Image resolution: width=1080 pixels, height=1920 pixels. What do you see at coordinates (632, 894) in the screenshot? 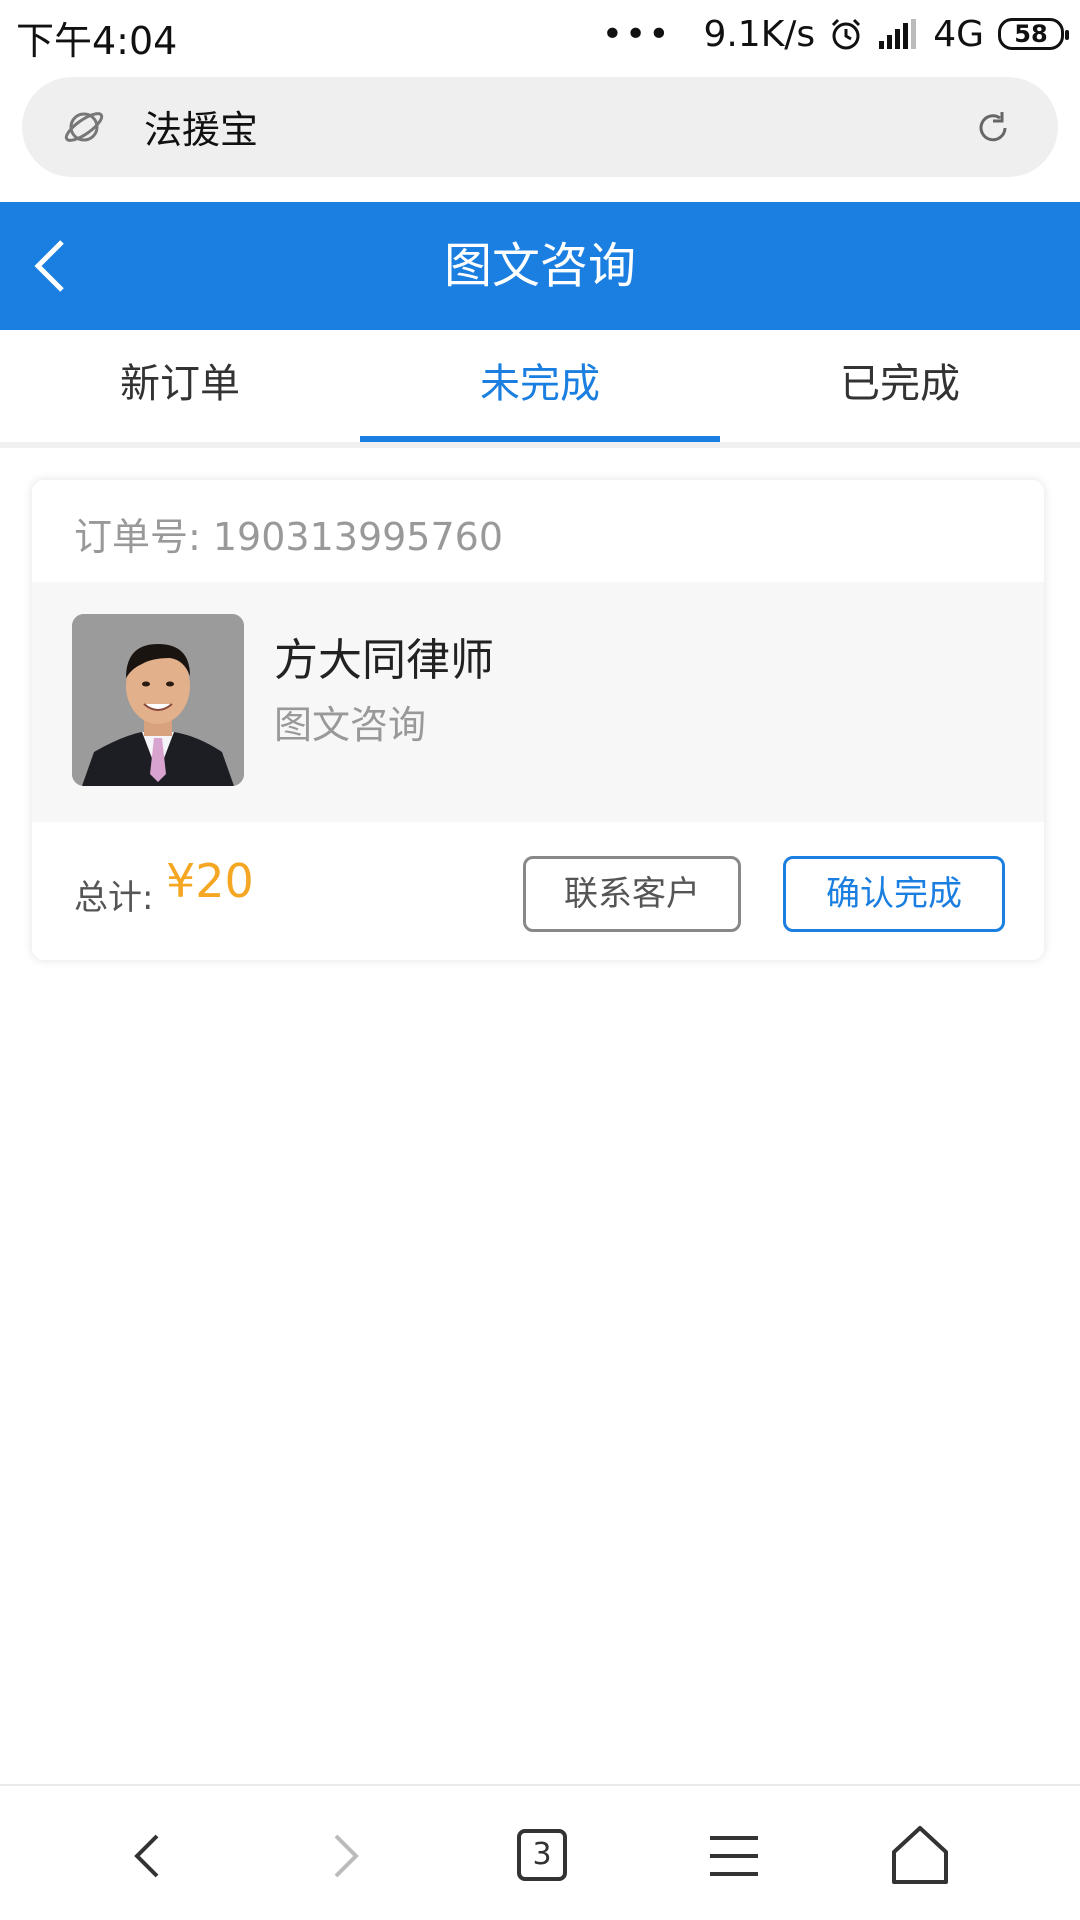
I see `contact-customer-button: 联系客户` at bounding box center [632, 894].